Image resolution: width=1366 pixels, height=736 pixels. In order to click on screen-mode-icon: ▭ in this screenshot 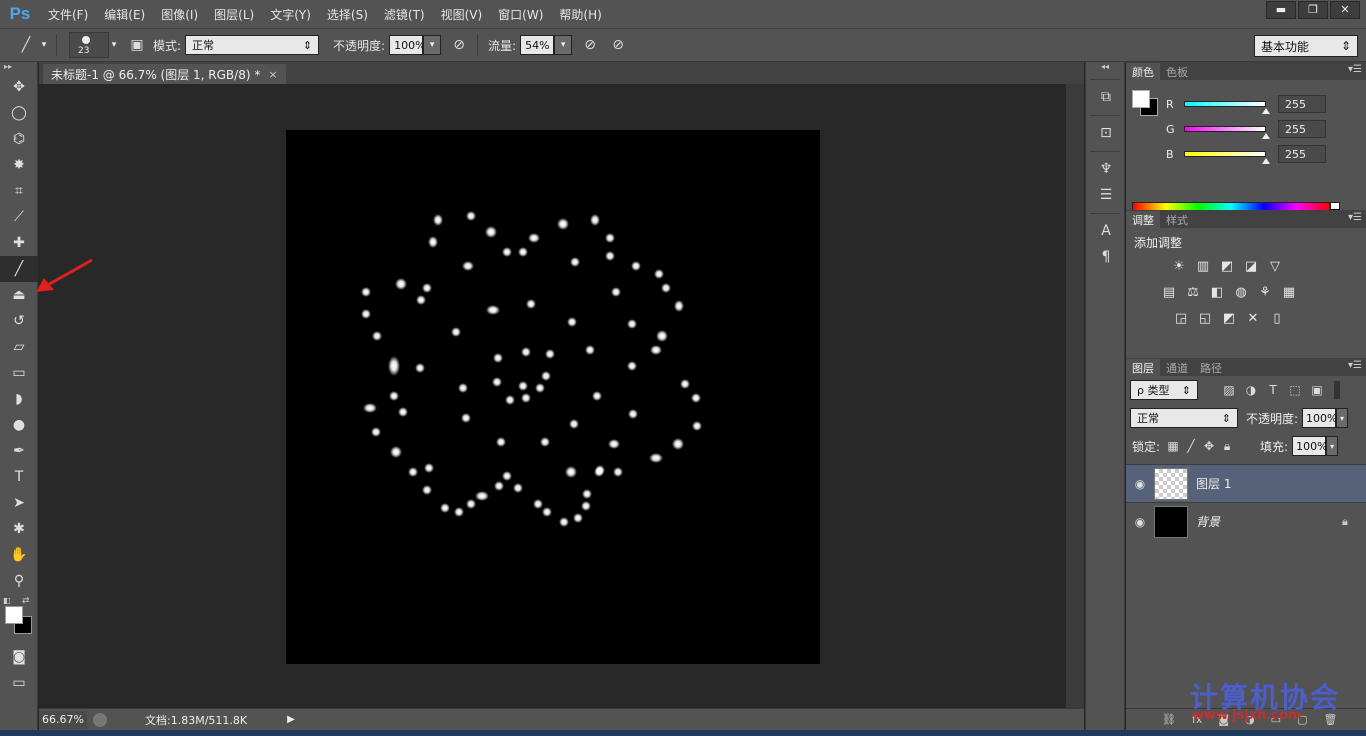, I will do `click(19, 683)`.